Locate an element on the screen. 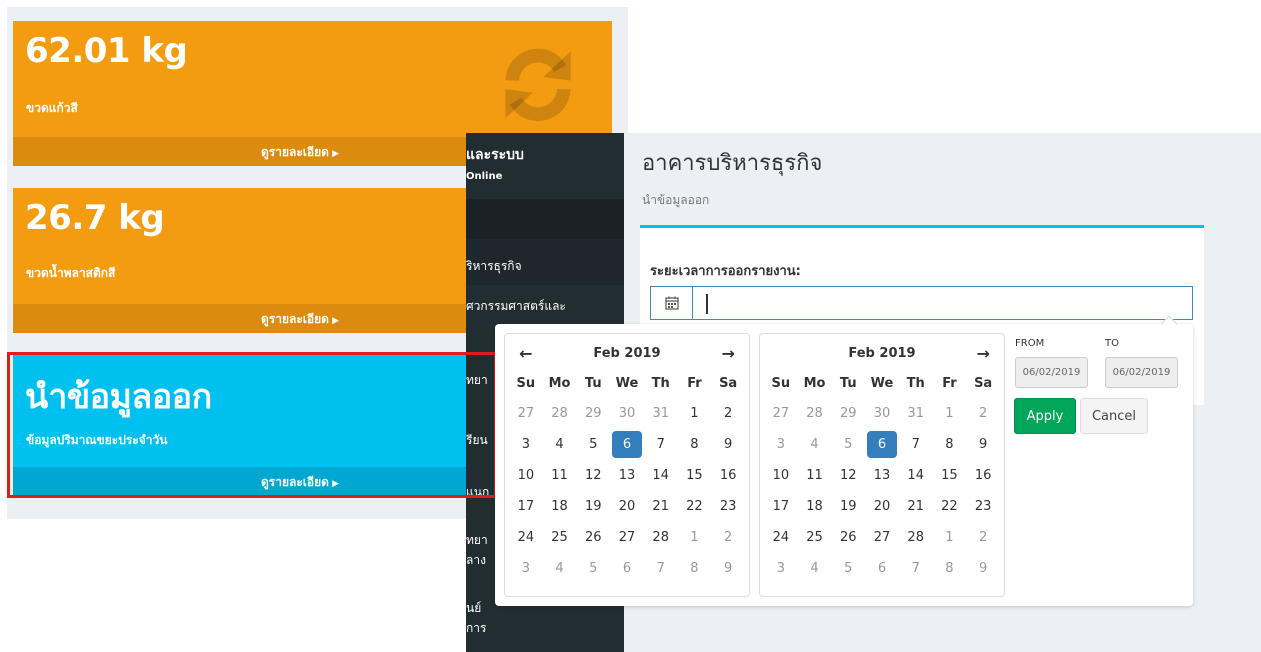  from-date-input: 06/02/2019 is located at coordinates (1051, 372).